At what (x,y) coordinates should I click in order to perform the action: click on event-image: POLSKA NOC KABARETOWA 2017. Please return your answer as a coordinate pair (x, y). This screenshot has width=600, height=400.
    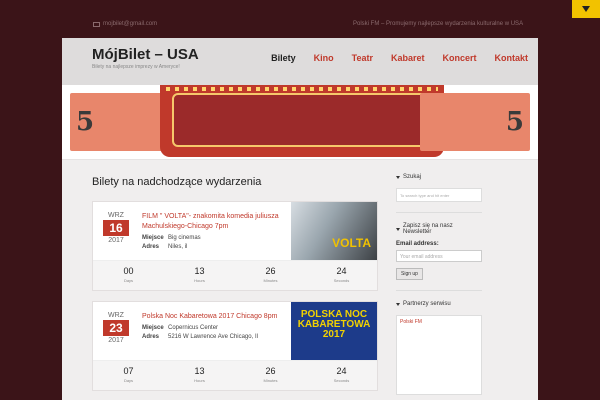
    Looking at the image, I should click on (334, 332).